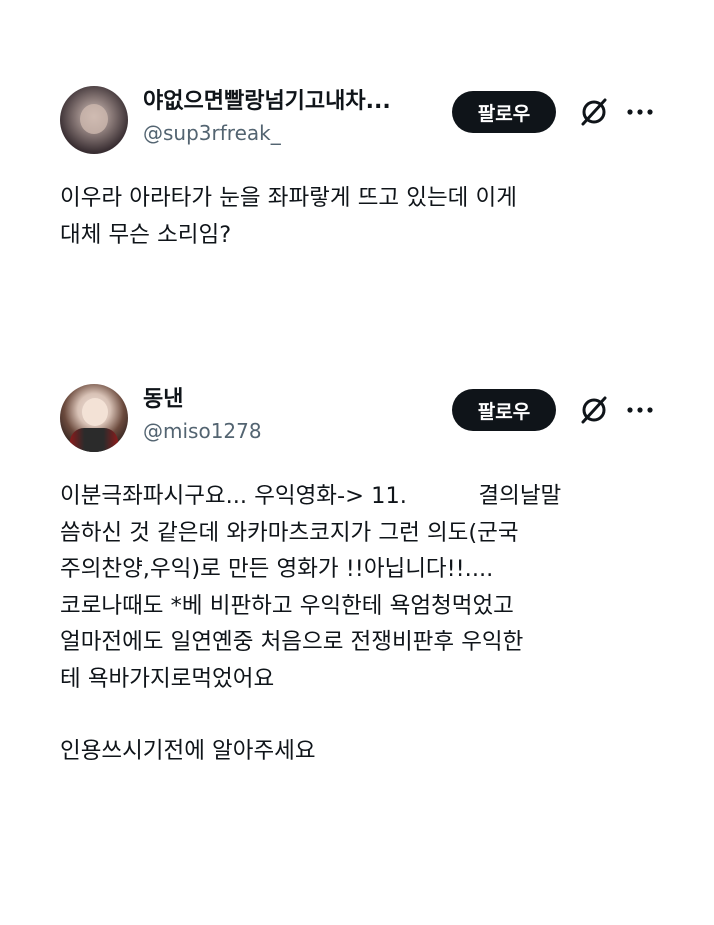 This screenshot has height=925, width=714. What do you see at coordinates (202, 431) in the screenshot?
I see `user-handle: @miso1278` at bounding box center [202, 431].